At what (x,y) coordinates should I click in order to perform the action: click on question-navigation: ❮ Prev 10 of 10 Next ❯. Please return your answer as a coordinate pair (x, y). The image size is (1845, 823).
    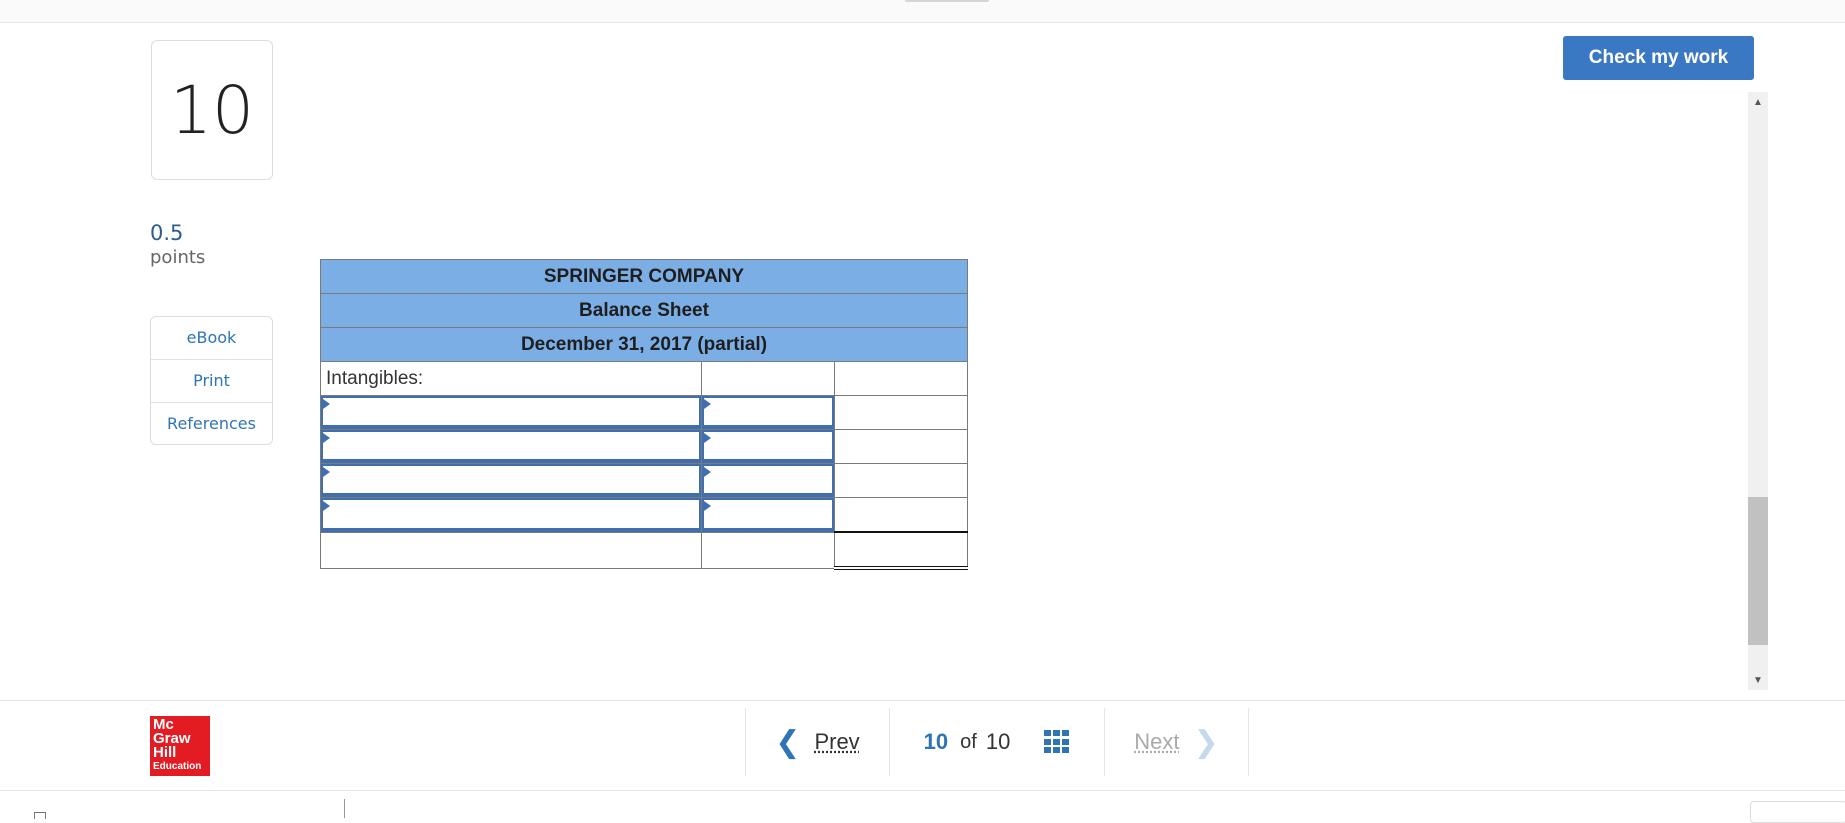
    Looking at the image, I should click on (997, 742).